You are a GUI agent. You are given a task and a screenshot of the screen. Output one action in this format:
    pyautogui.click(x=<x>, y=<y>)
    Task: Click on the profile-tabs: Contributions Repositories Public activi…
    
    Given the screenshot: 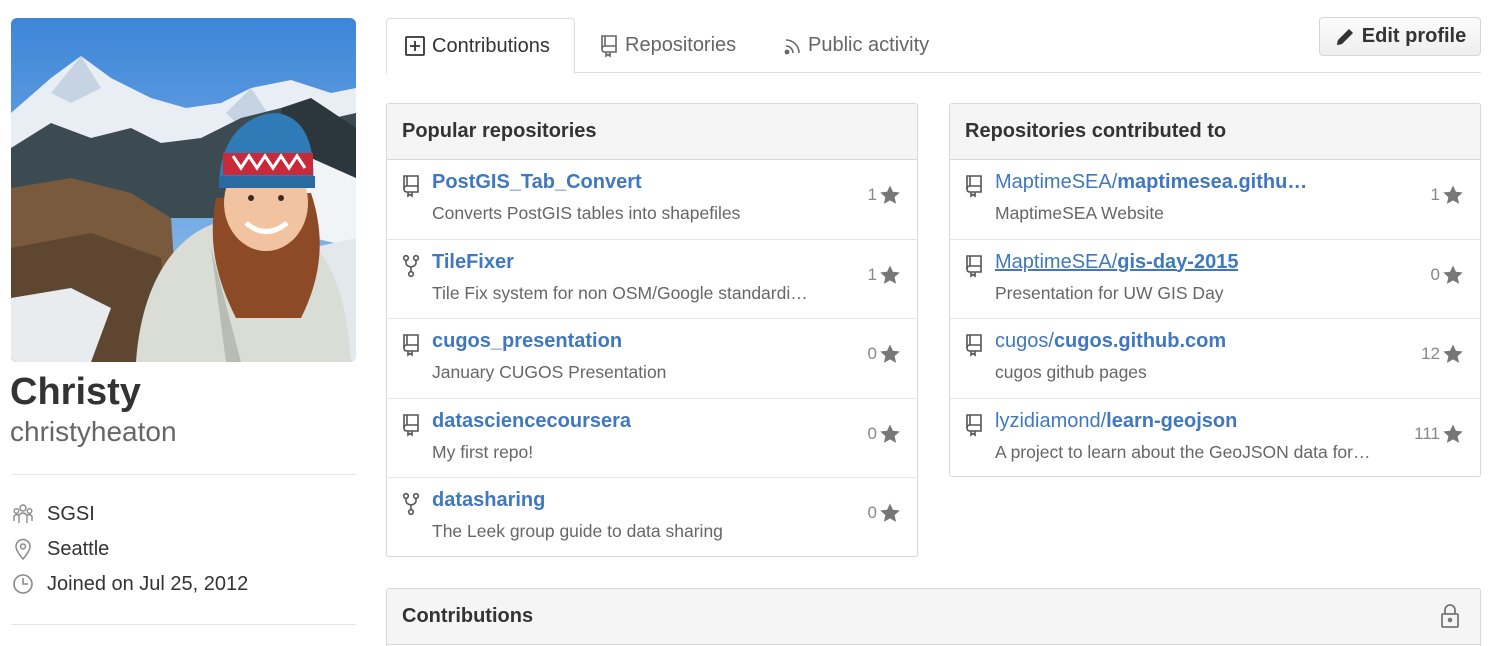 What is the action you would take?
    pyautogui.click(x=933, y=46)
    